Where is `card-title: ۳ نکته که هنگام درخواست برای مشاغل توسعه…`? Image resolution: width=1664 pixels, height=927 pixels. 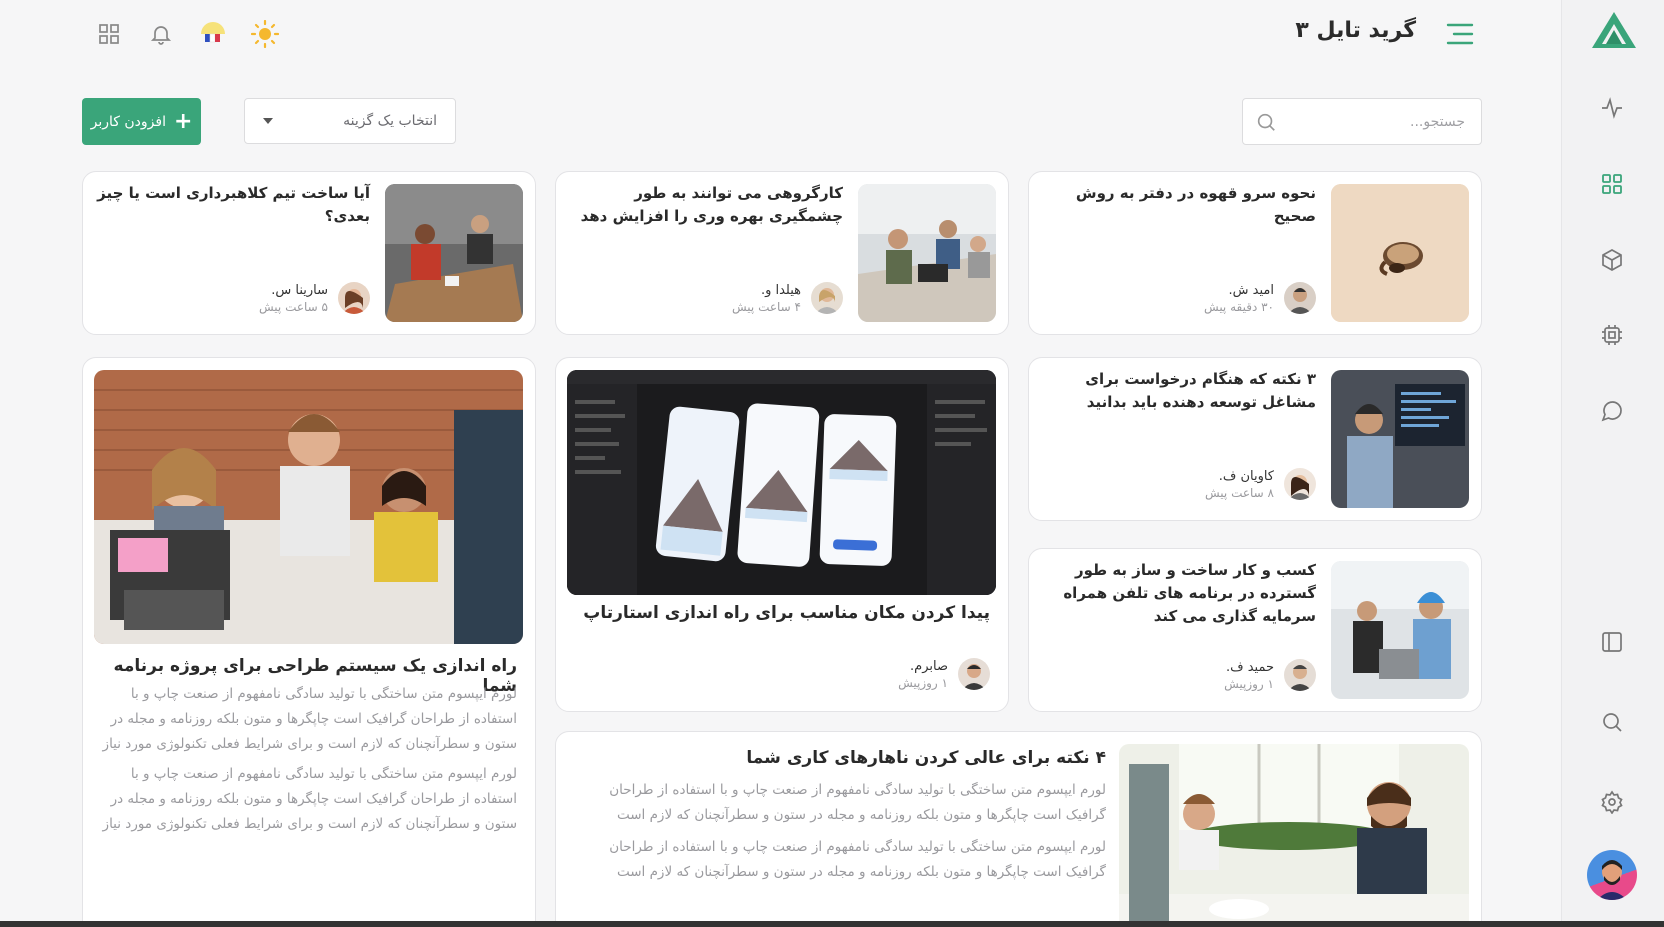
card-title: ۳ نکته که هنگام درخواست برای مشاغل توسعه… is located at coordinates (1200, 390).